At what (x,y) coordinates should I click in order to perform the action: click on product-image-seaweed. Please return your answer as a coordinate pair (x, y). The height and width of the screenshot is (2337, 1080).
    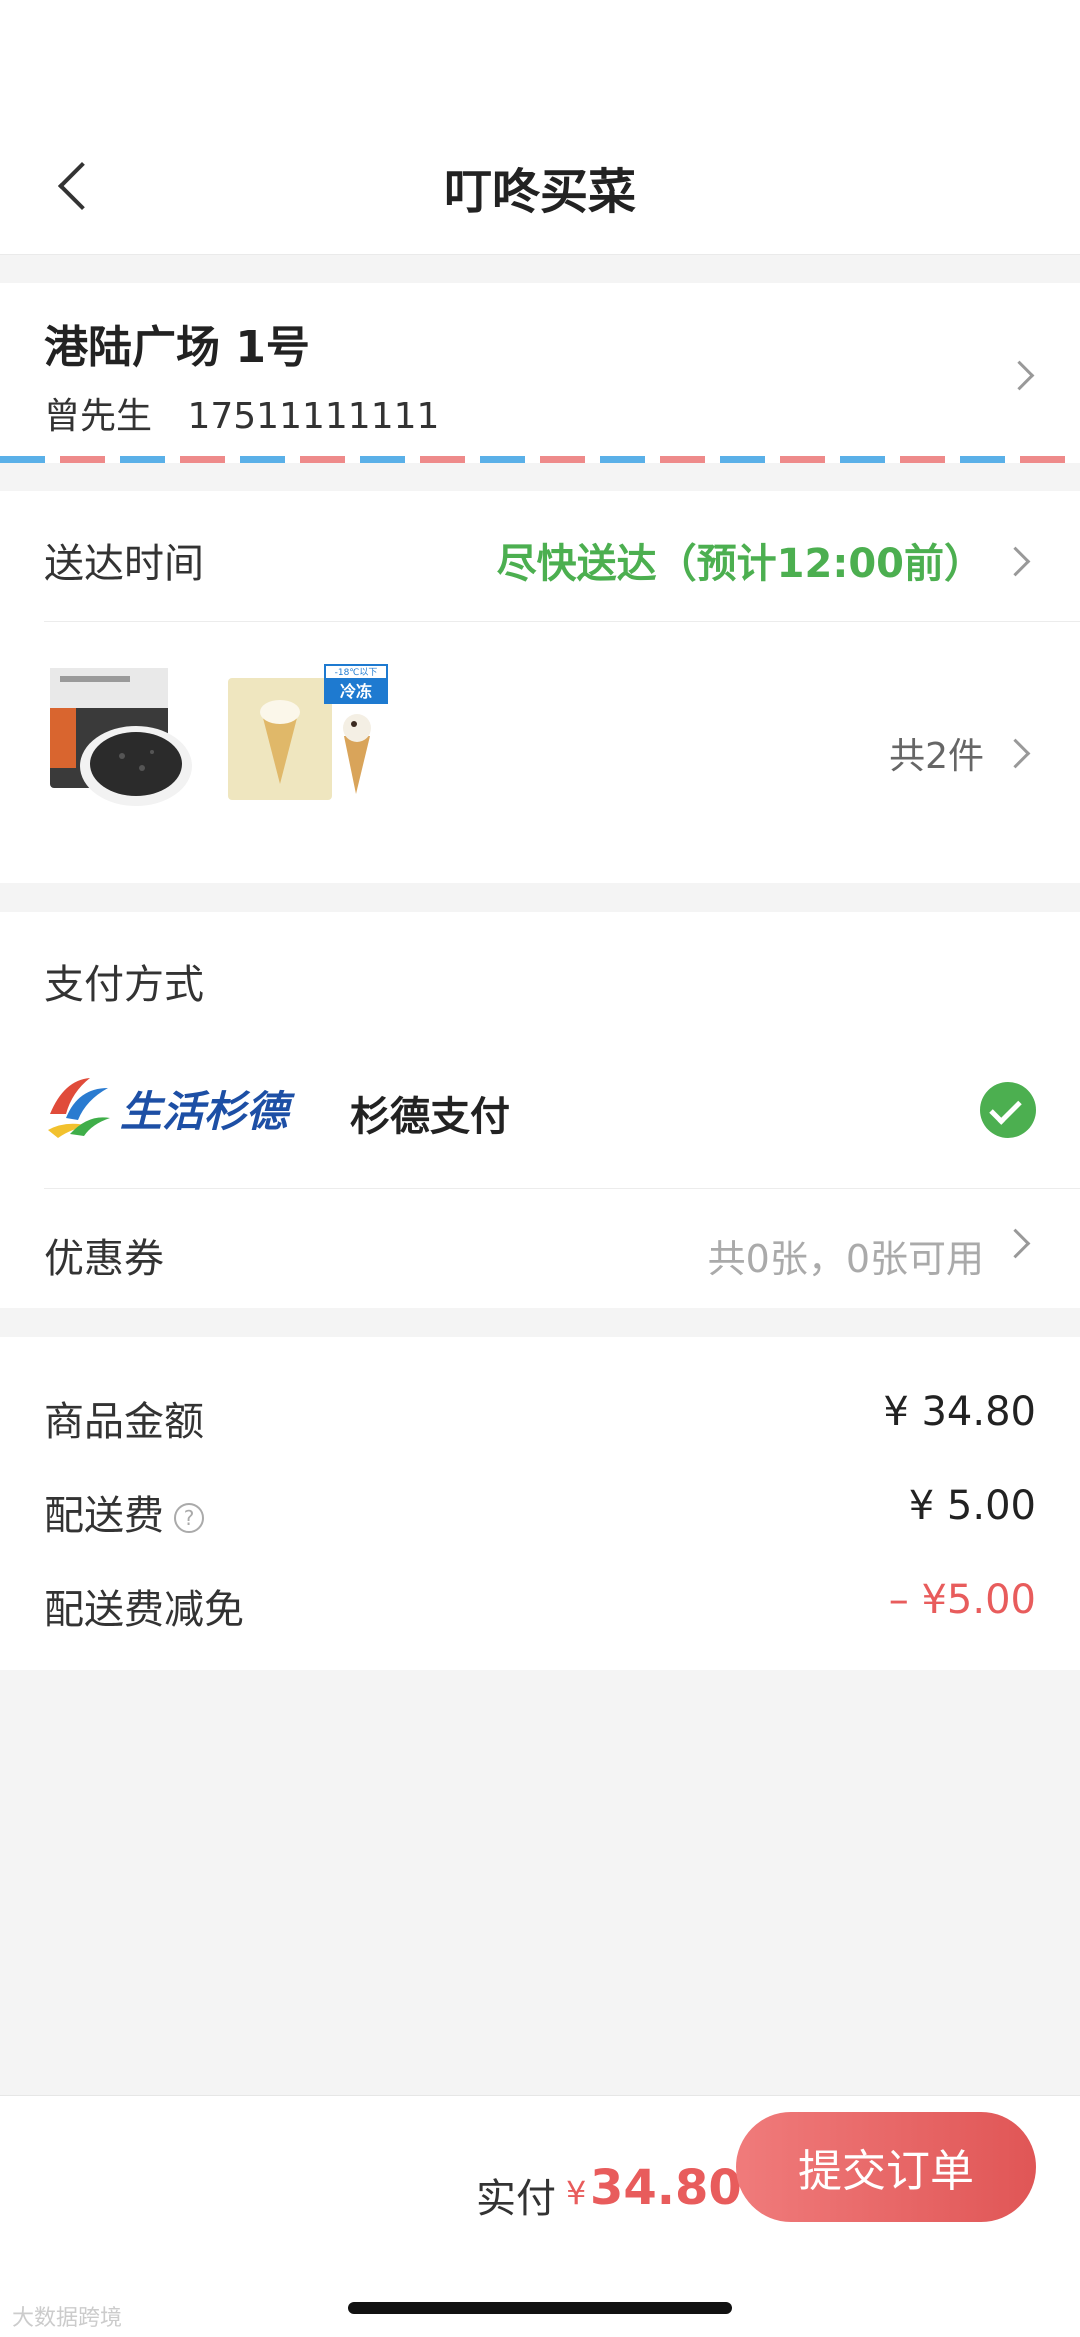
    Looking at the image, I should click on (120, 740).